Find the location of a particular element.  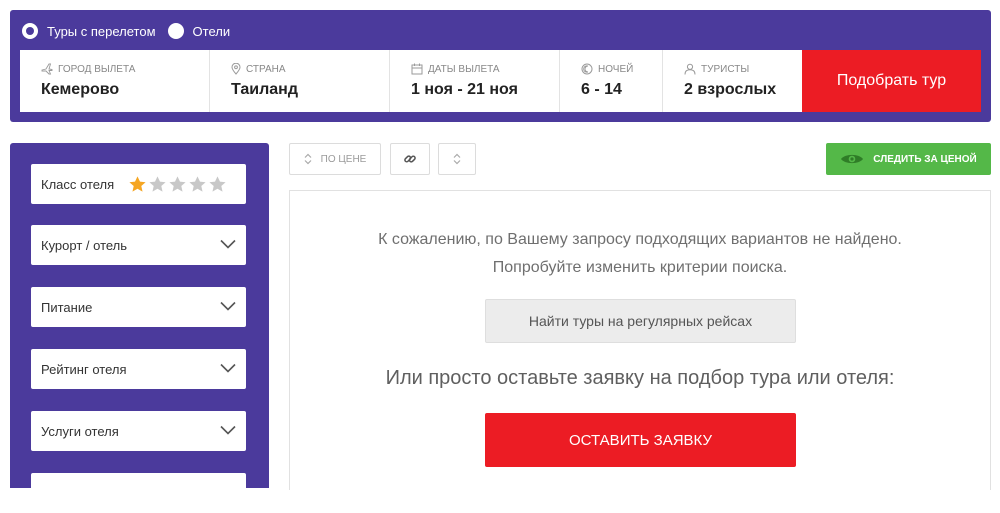

copy-link-button is located at coordinates (410, 159).